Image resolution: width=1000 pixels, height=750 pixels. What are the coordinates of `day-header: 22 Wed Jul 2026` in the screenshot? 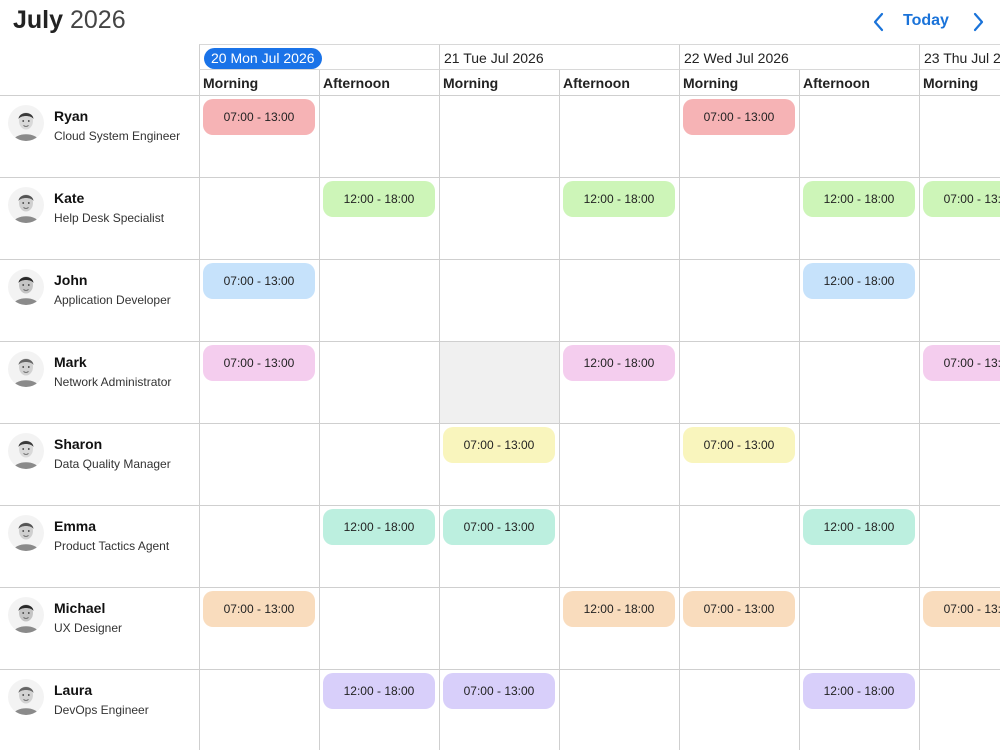 It's located at (799, 57).